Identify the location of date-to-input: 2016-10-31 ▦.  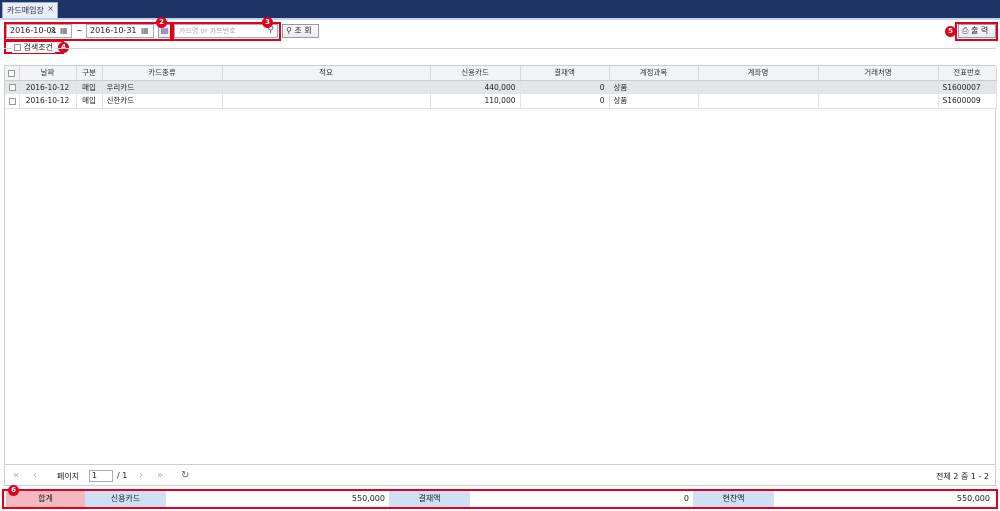
(120, 31).